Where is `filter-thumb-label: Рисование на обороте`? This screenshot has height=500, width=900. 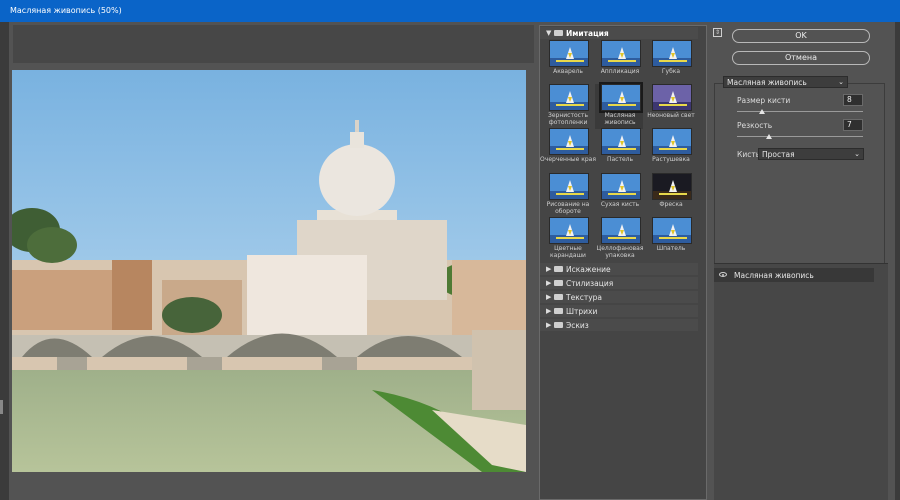
filter-thumb-label: Рисование на обороте is located at coordinates (568, 208).